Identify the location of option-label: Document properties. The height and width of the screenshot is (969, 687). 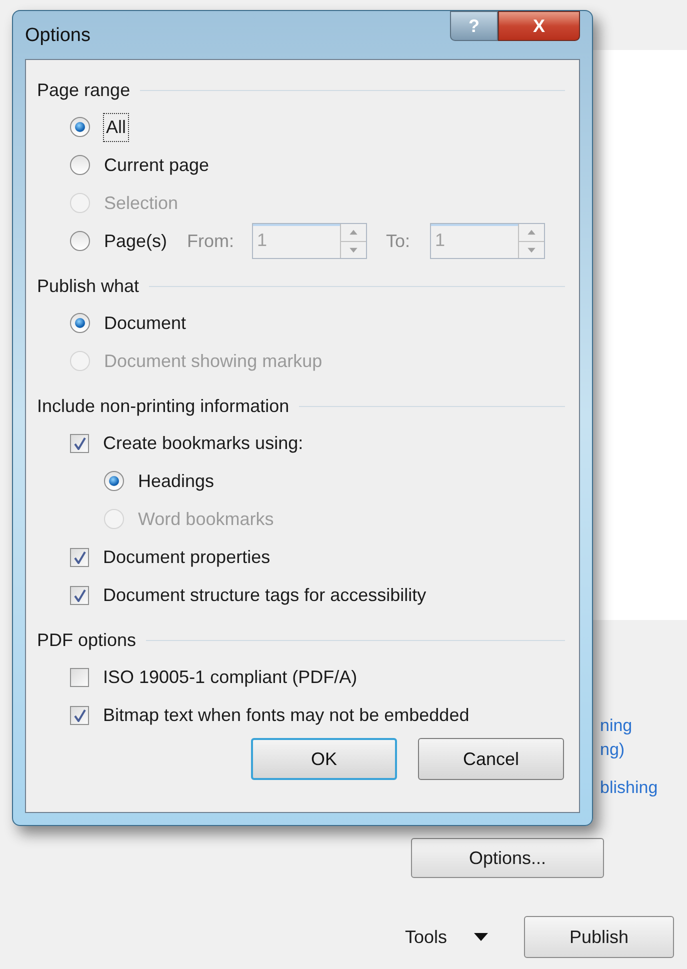
(186, 557).